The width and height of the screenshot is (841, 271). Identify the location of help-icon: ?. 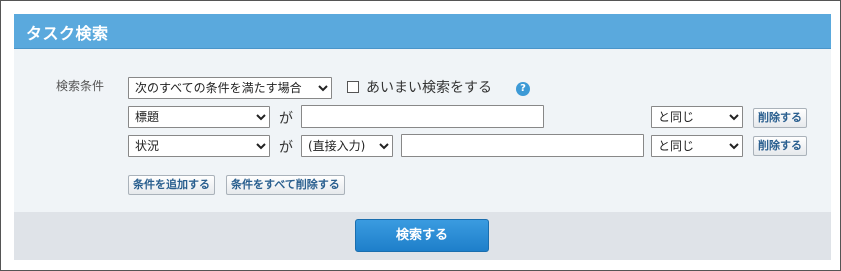
(523, 89).